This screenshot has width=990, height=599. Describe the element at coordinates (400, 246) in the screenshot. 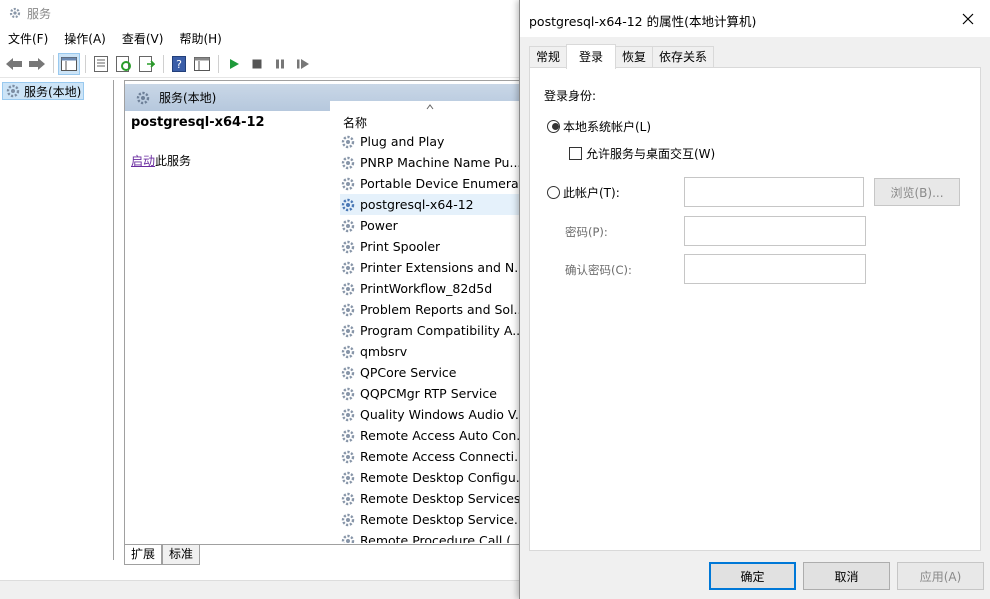

I see `service-row-name: Print Spooler` at that location.